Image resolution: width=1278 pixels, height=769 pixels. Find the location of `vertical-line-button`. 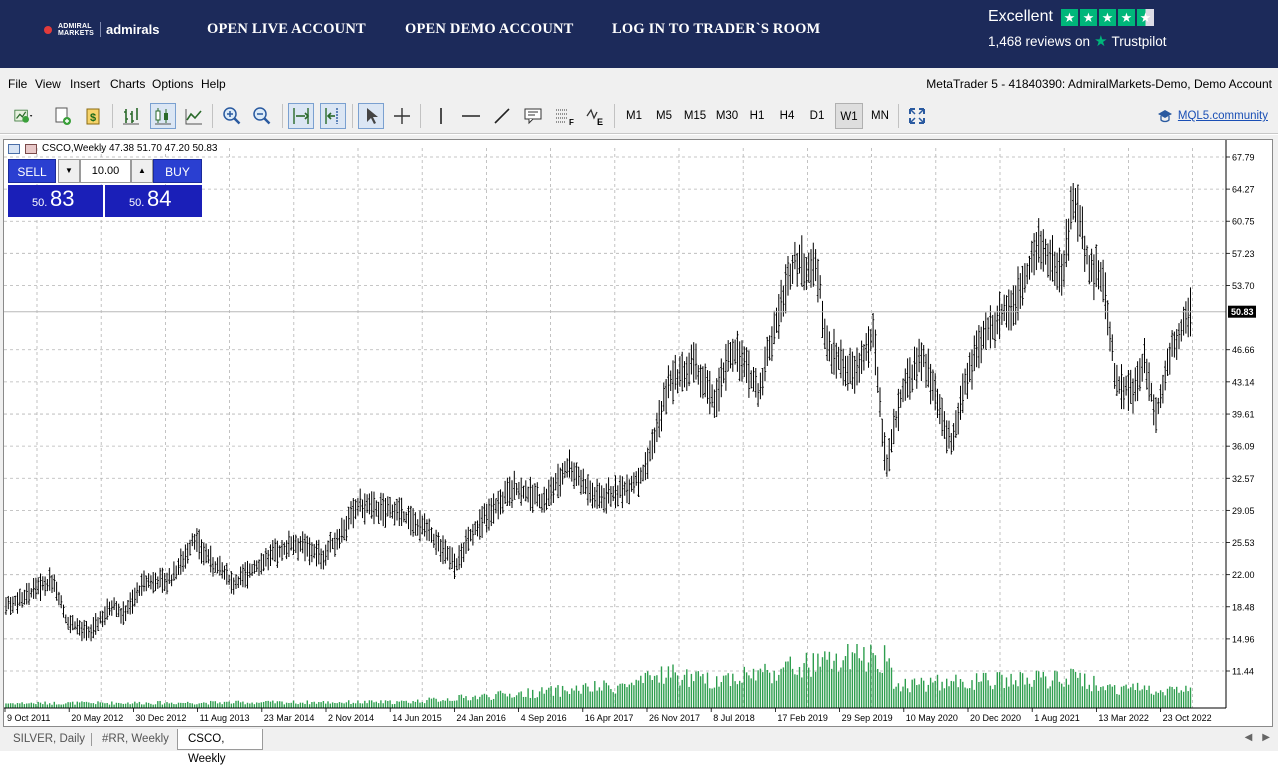

vertical-line-button is located at coordinates (441, 116).